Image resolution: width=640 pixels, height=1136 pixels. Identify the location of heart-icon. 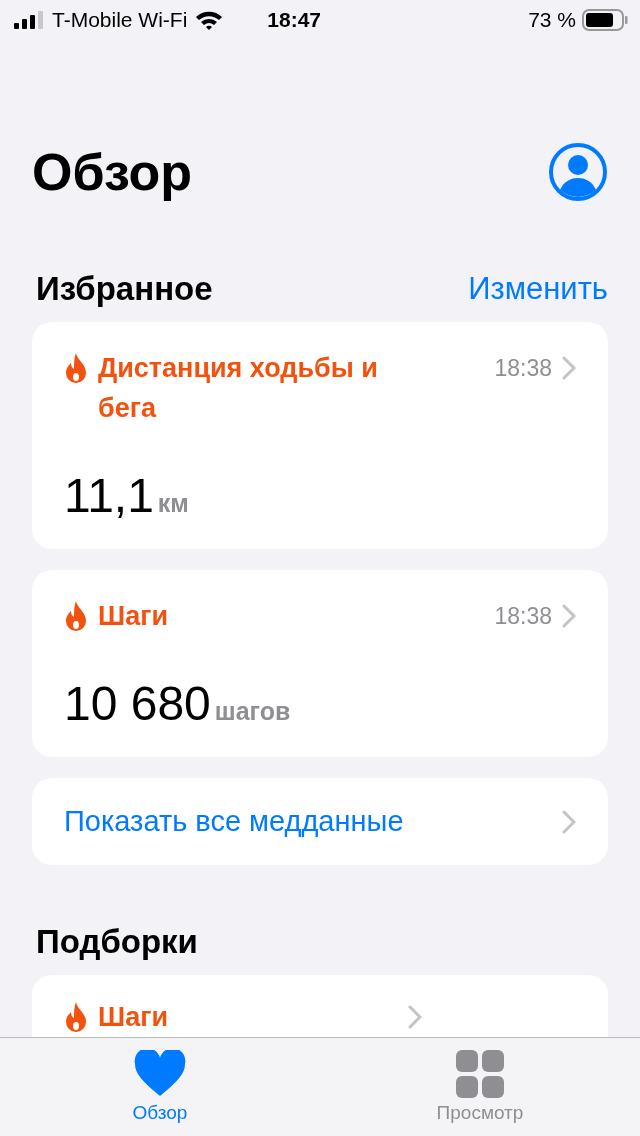
(160, 1074).